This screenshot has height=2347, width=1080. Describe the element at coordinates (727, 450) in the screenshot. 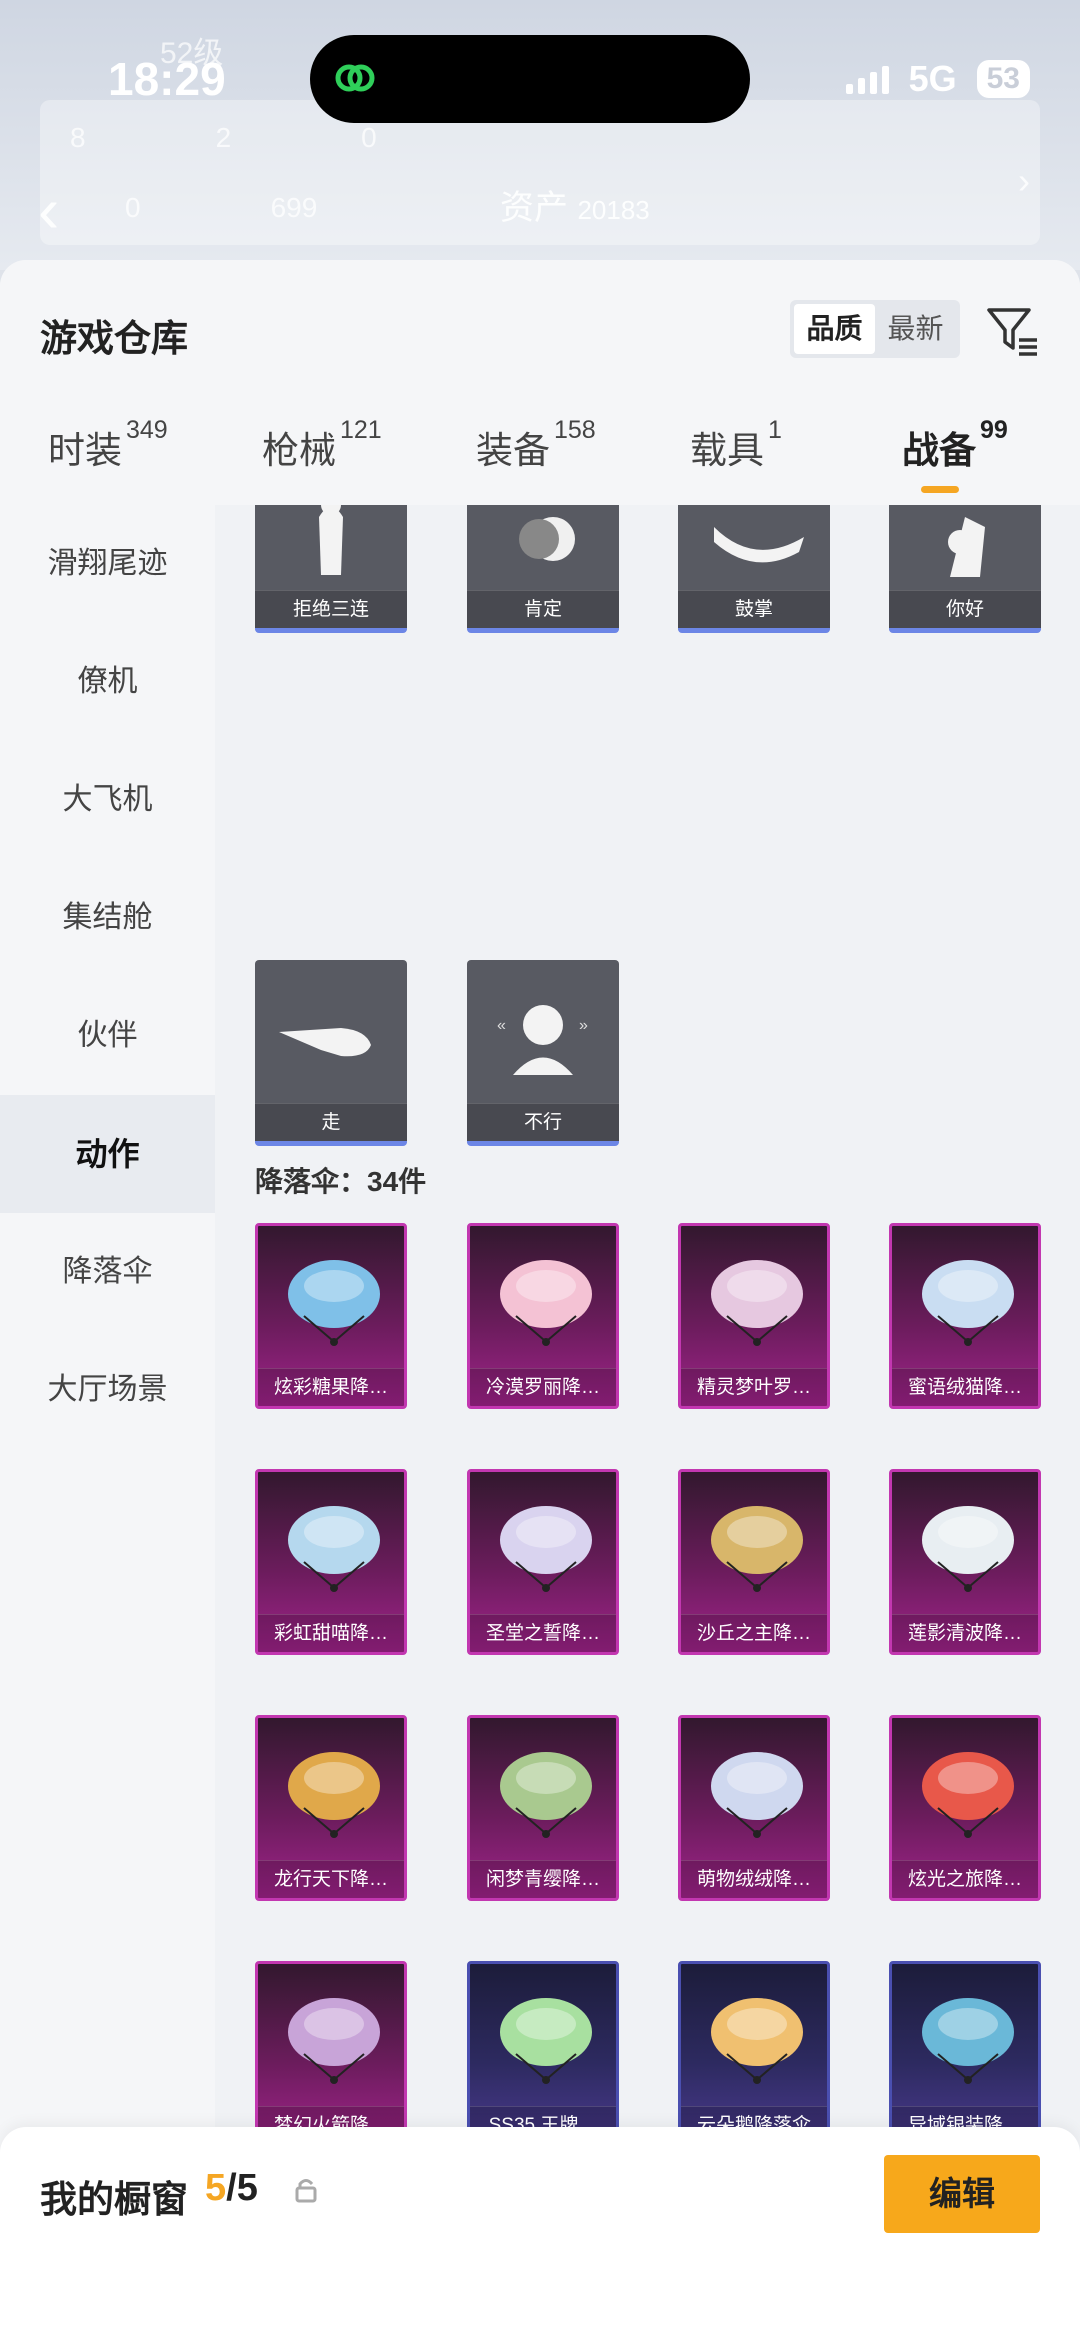

I see `tab-label: 载具` at that location.